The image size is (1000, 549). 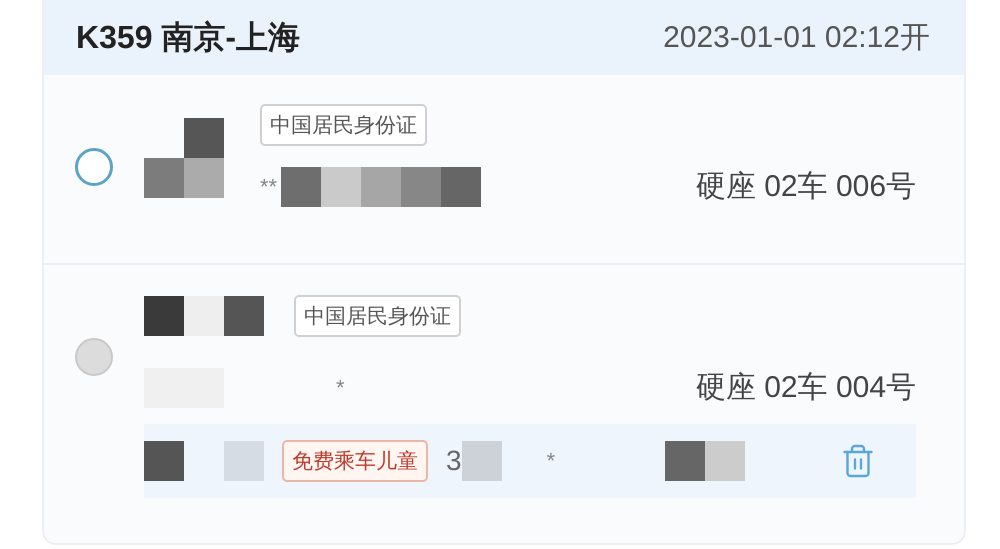 What do you see at coordinates (482, 461) in the screenshot?
I see `redaction-mosaic` at bounding box center [482, 461].